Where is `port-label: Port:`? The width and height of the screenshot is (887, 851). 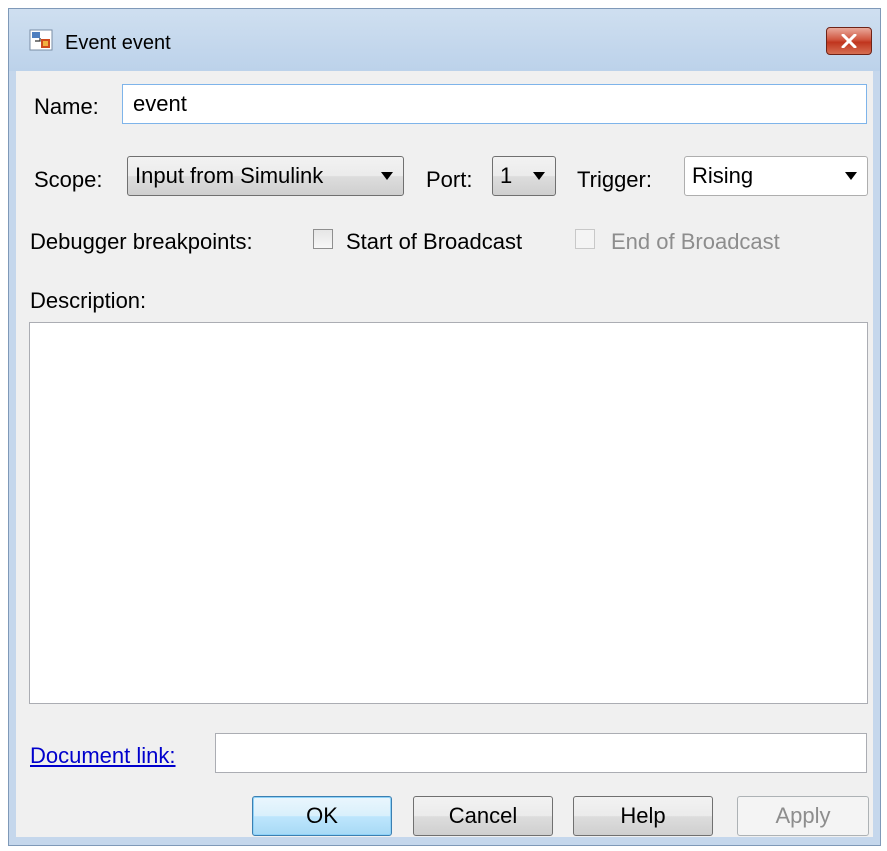
port-label: Port: is located at coordinates (449, 179).